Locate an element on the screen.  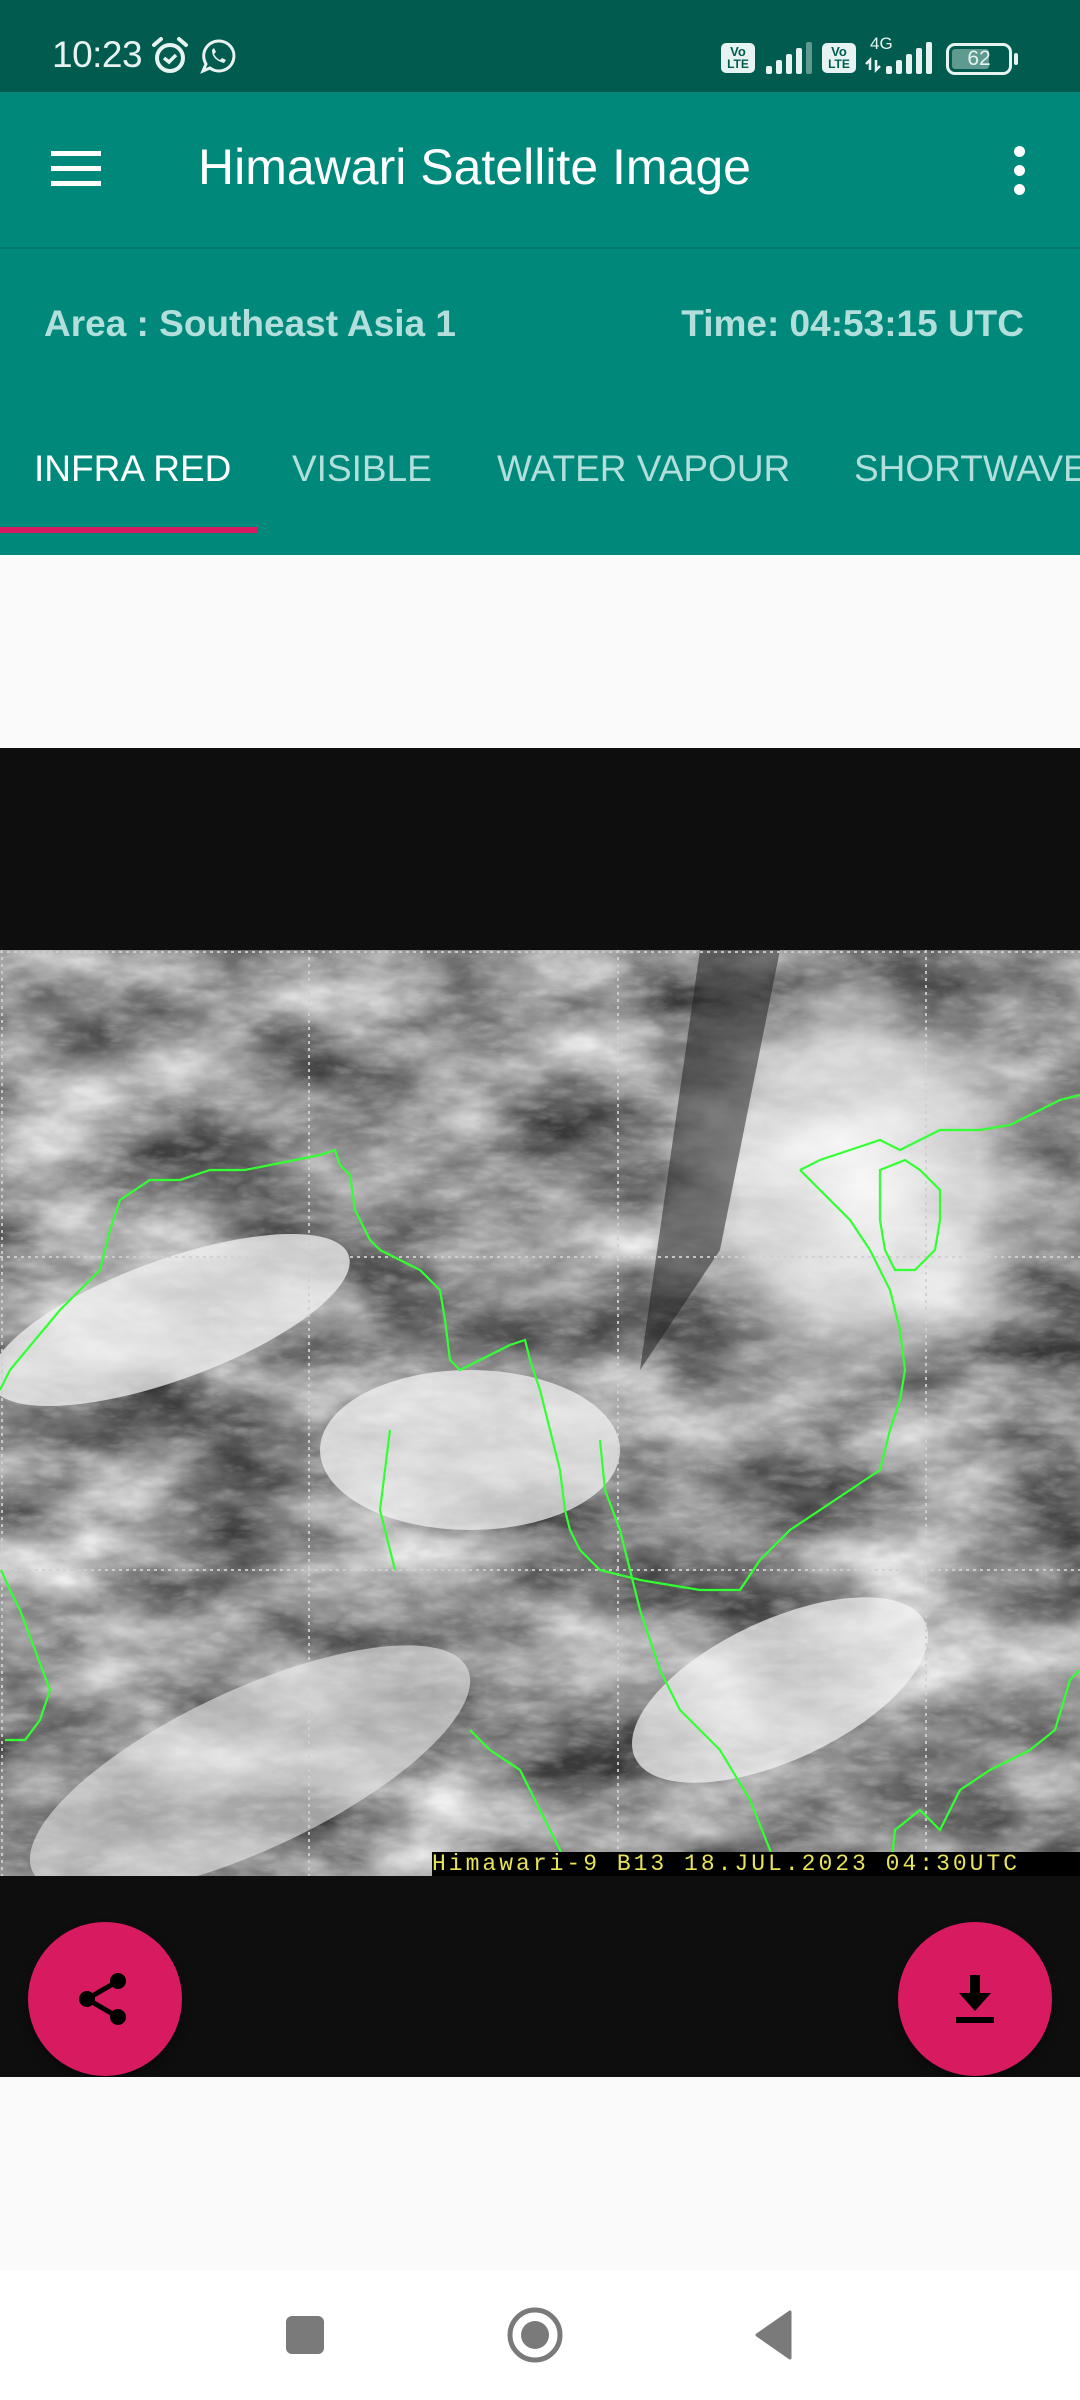
app-title: Himawari Satellite Image is located at coordinates (474, 167).